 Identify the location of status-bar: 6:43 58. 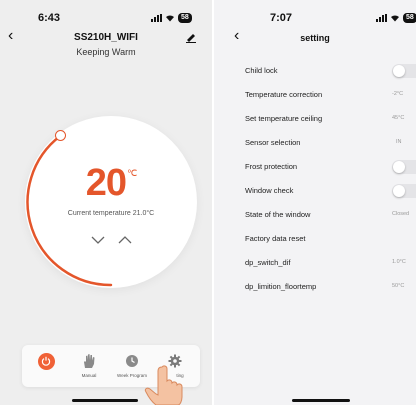
(106, 20).